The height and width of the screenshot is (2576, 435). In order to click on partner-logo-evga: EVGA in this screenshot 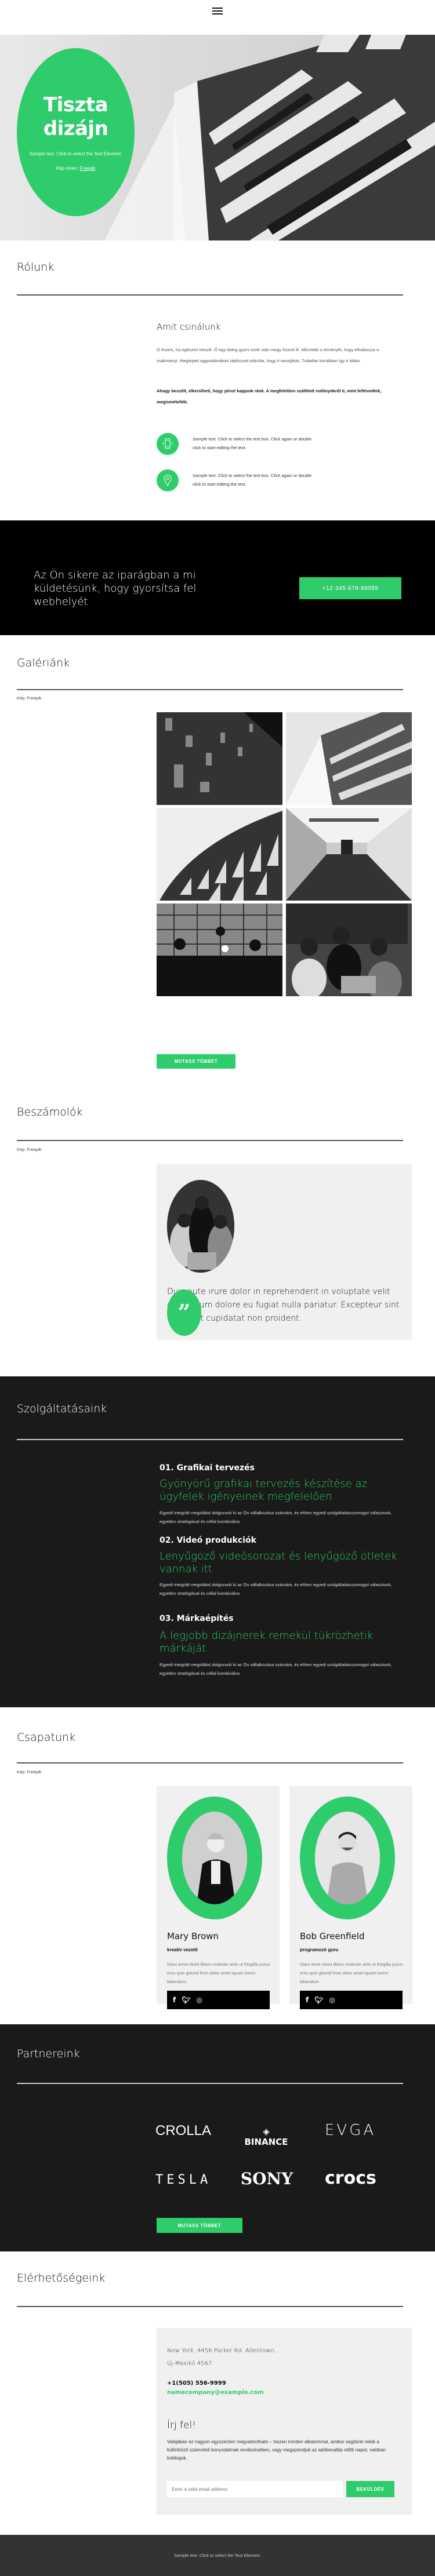, I will do `click(350, 2130)`.